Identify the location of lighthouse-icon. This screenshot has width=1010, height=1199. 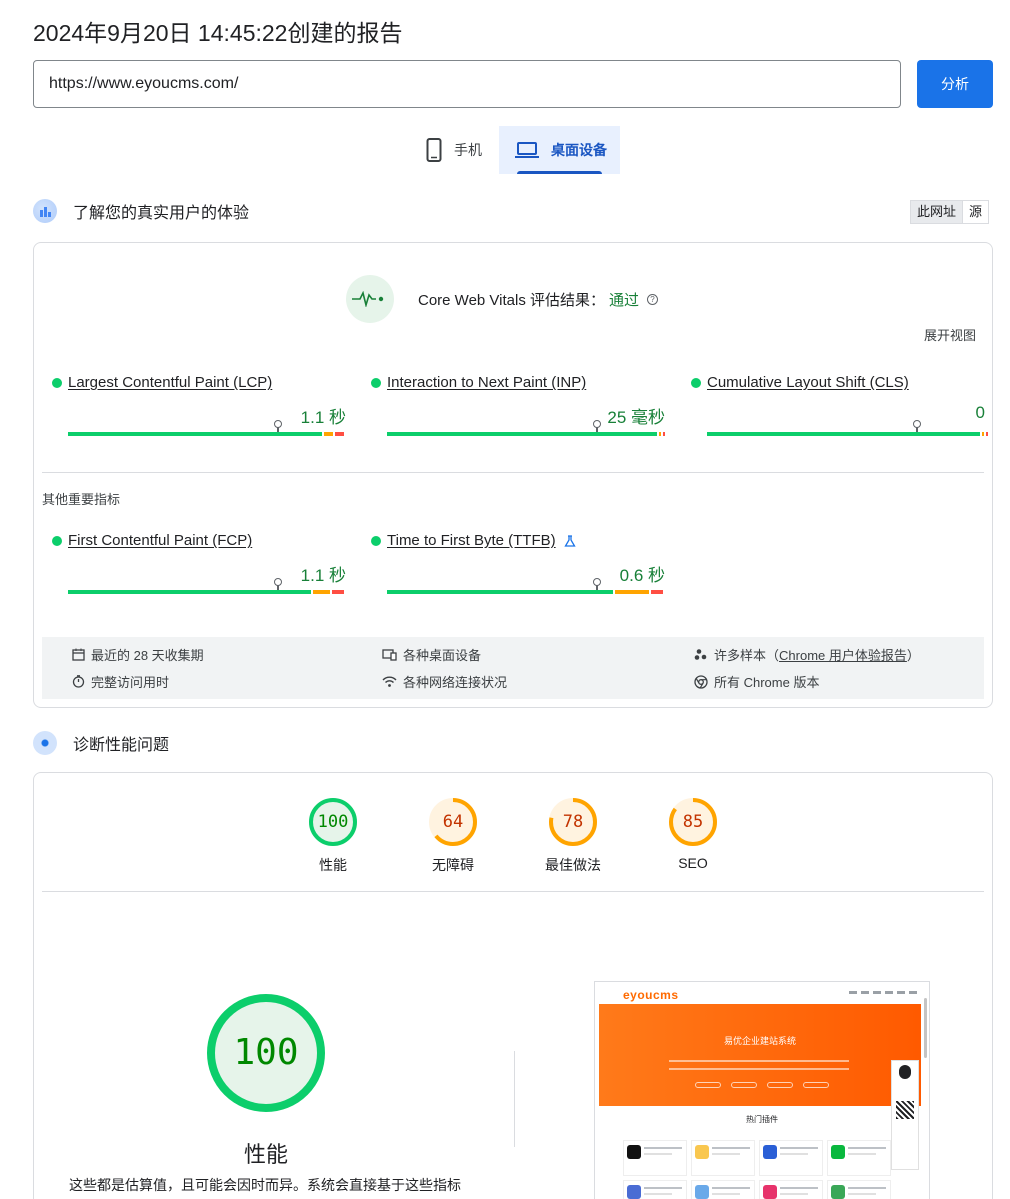
(45, 743).